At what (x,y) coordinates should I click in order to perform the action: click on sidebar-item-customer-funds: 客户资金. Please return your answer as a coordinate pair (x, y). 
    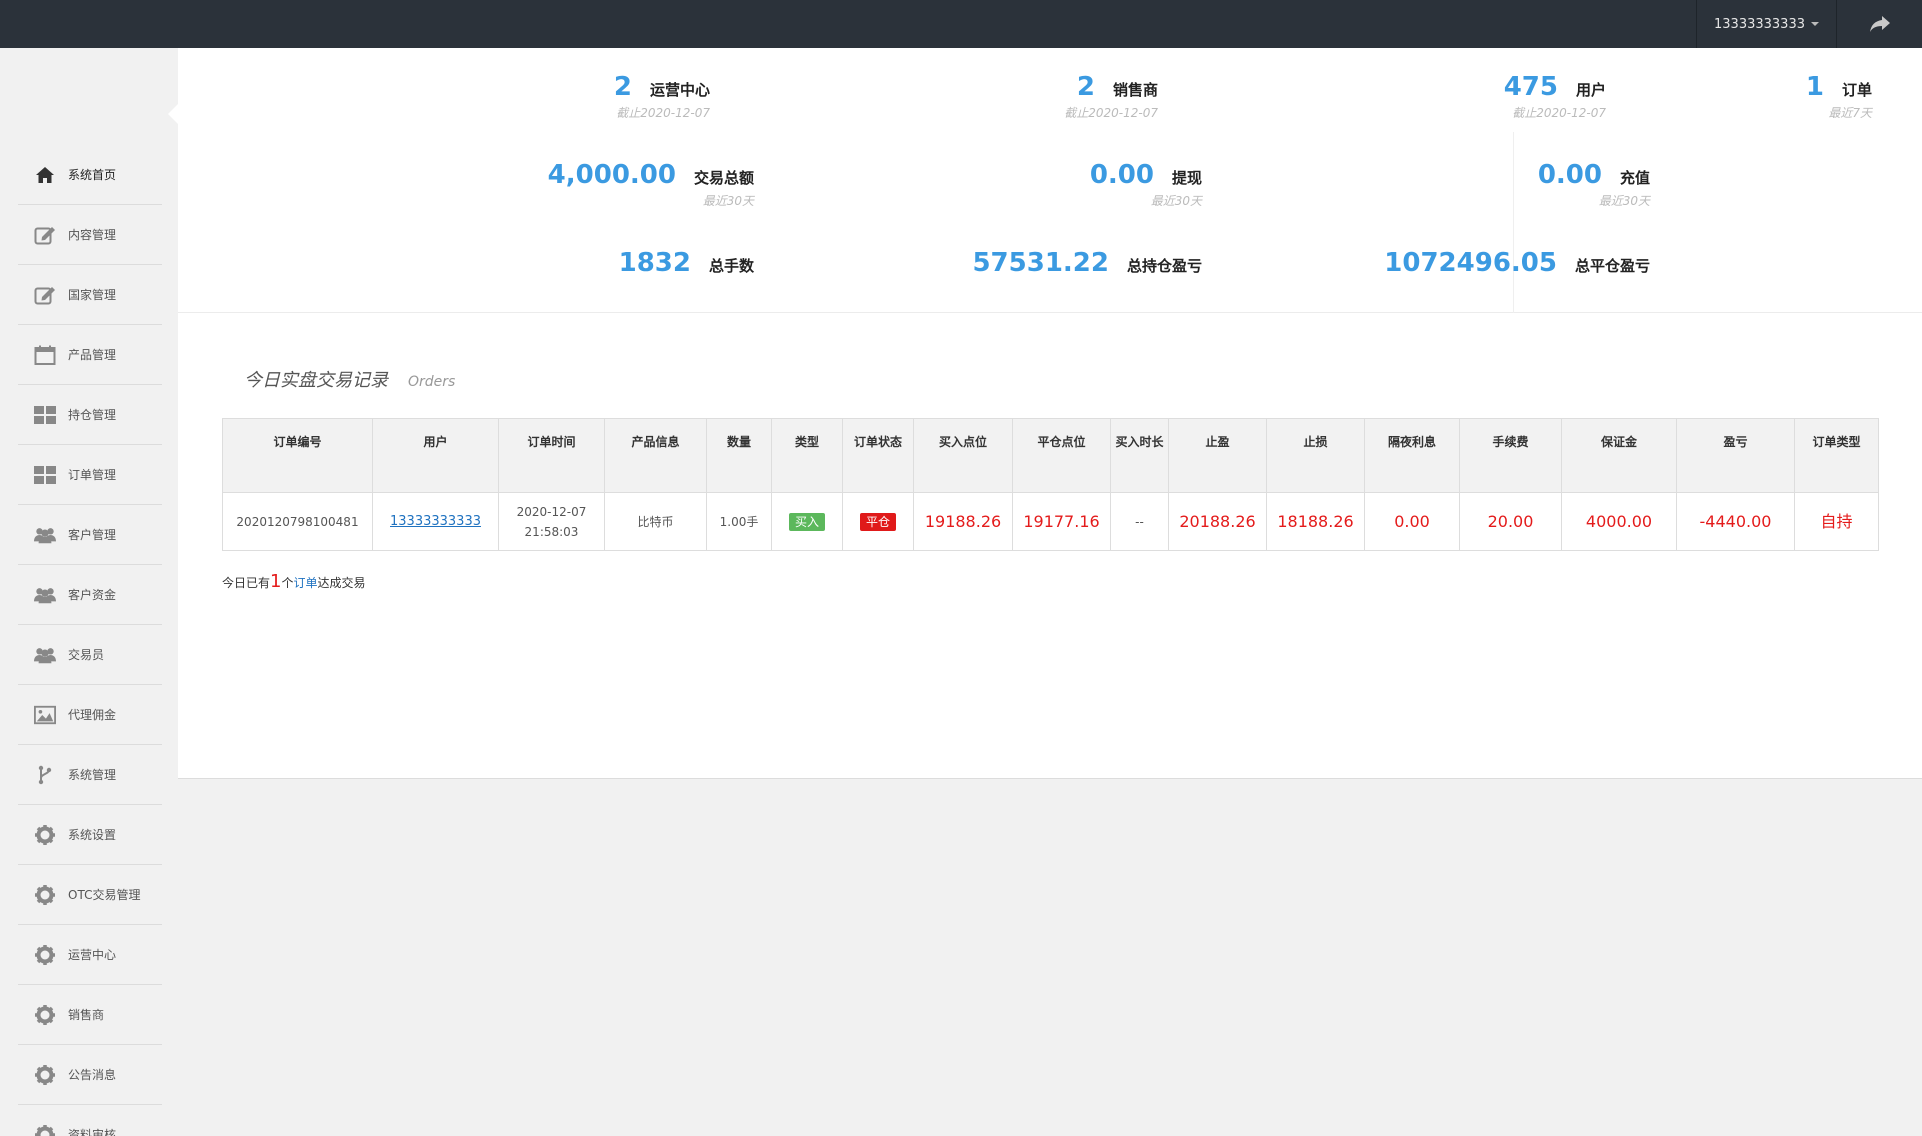
    Looking at the image, I should click on (90, 595).